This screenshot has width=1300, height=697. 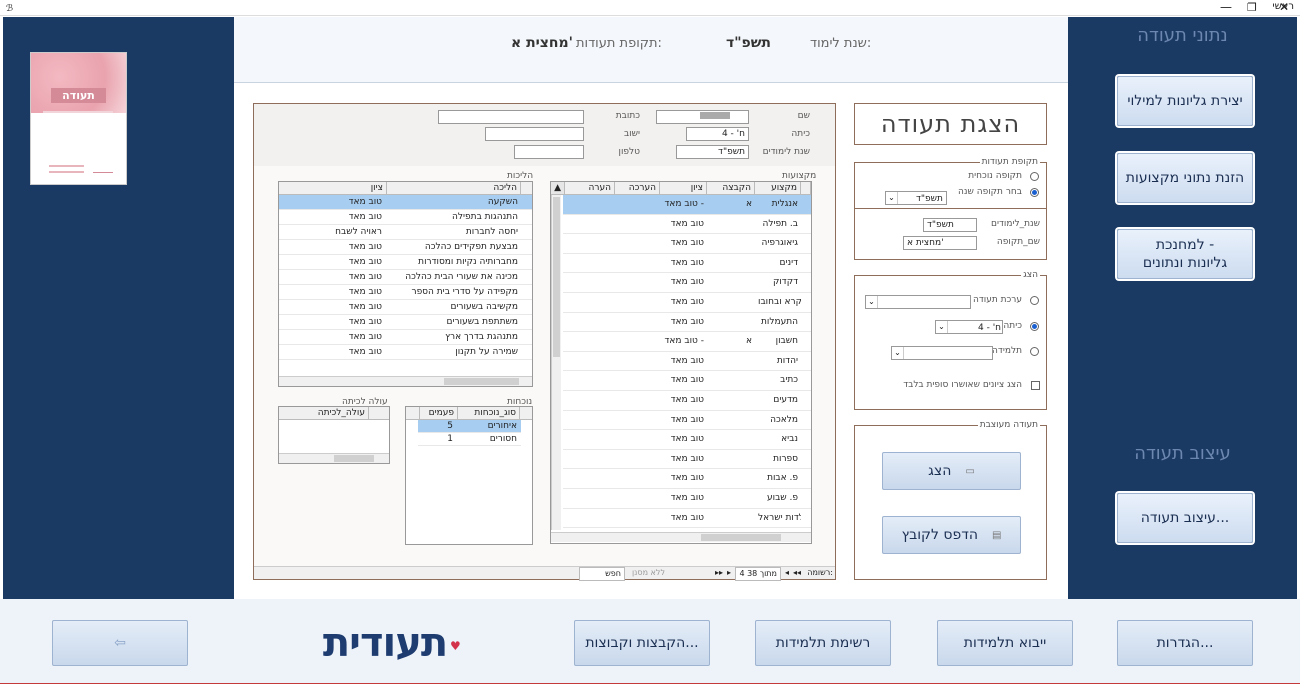 What do you see at coordinates (405, 381) in the screenshot?
I see `conduct-hscroll` at bounding box center [405, 381].